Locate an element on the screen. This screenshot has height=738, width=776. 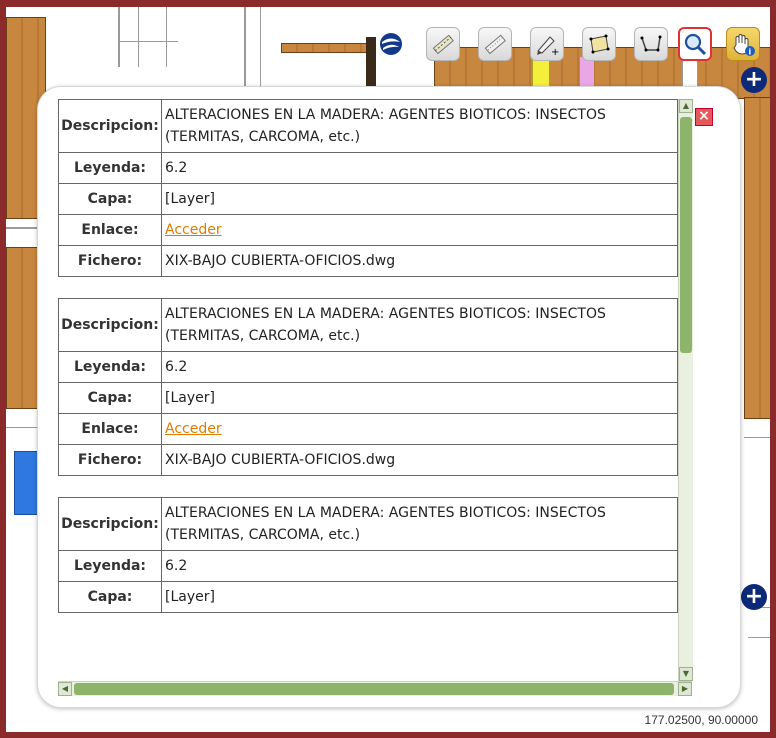
coordinates-readout: 177.02500, 90.00000 is located at coordinates (701, 720).